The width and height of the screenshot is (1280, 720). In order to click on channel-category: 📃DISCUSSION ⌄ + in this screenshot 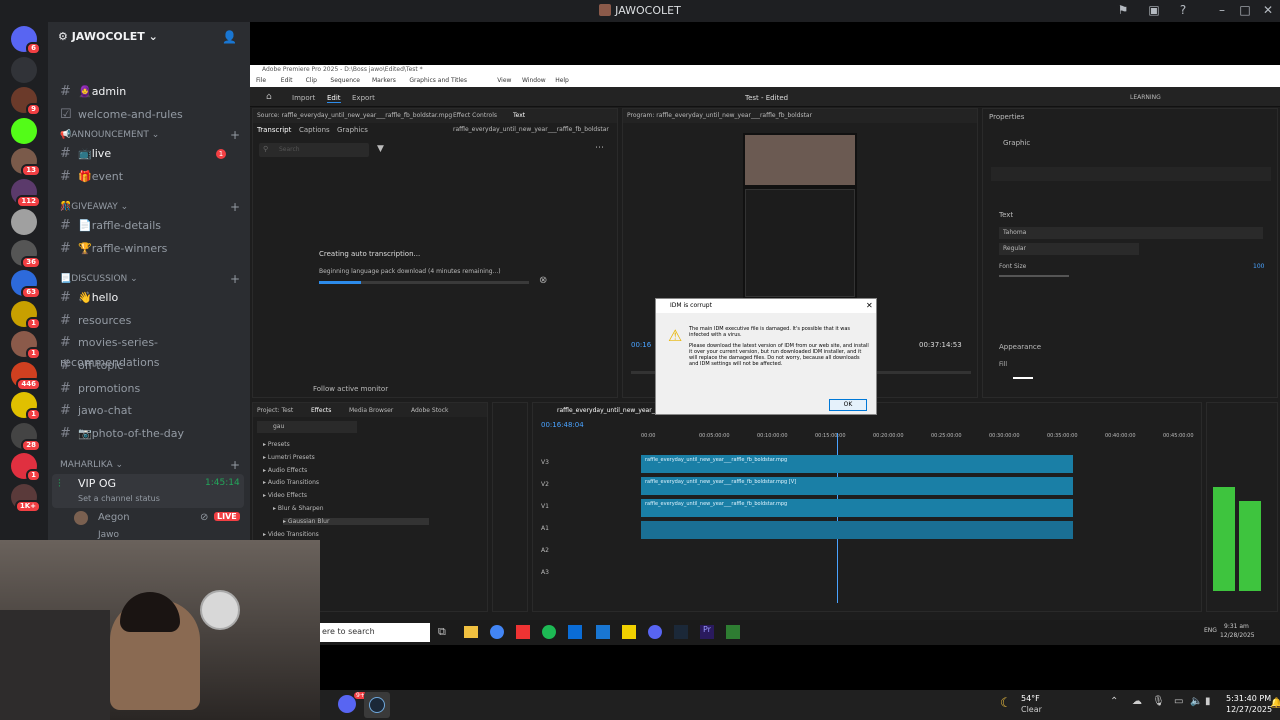, I will do `click(150, 279)`.